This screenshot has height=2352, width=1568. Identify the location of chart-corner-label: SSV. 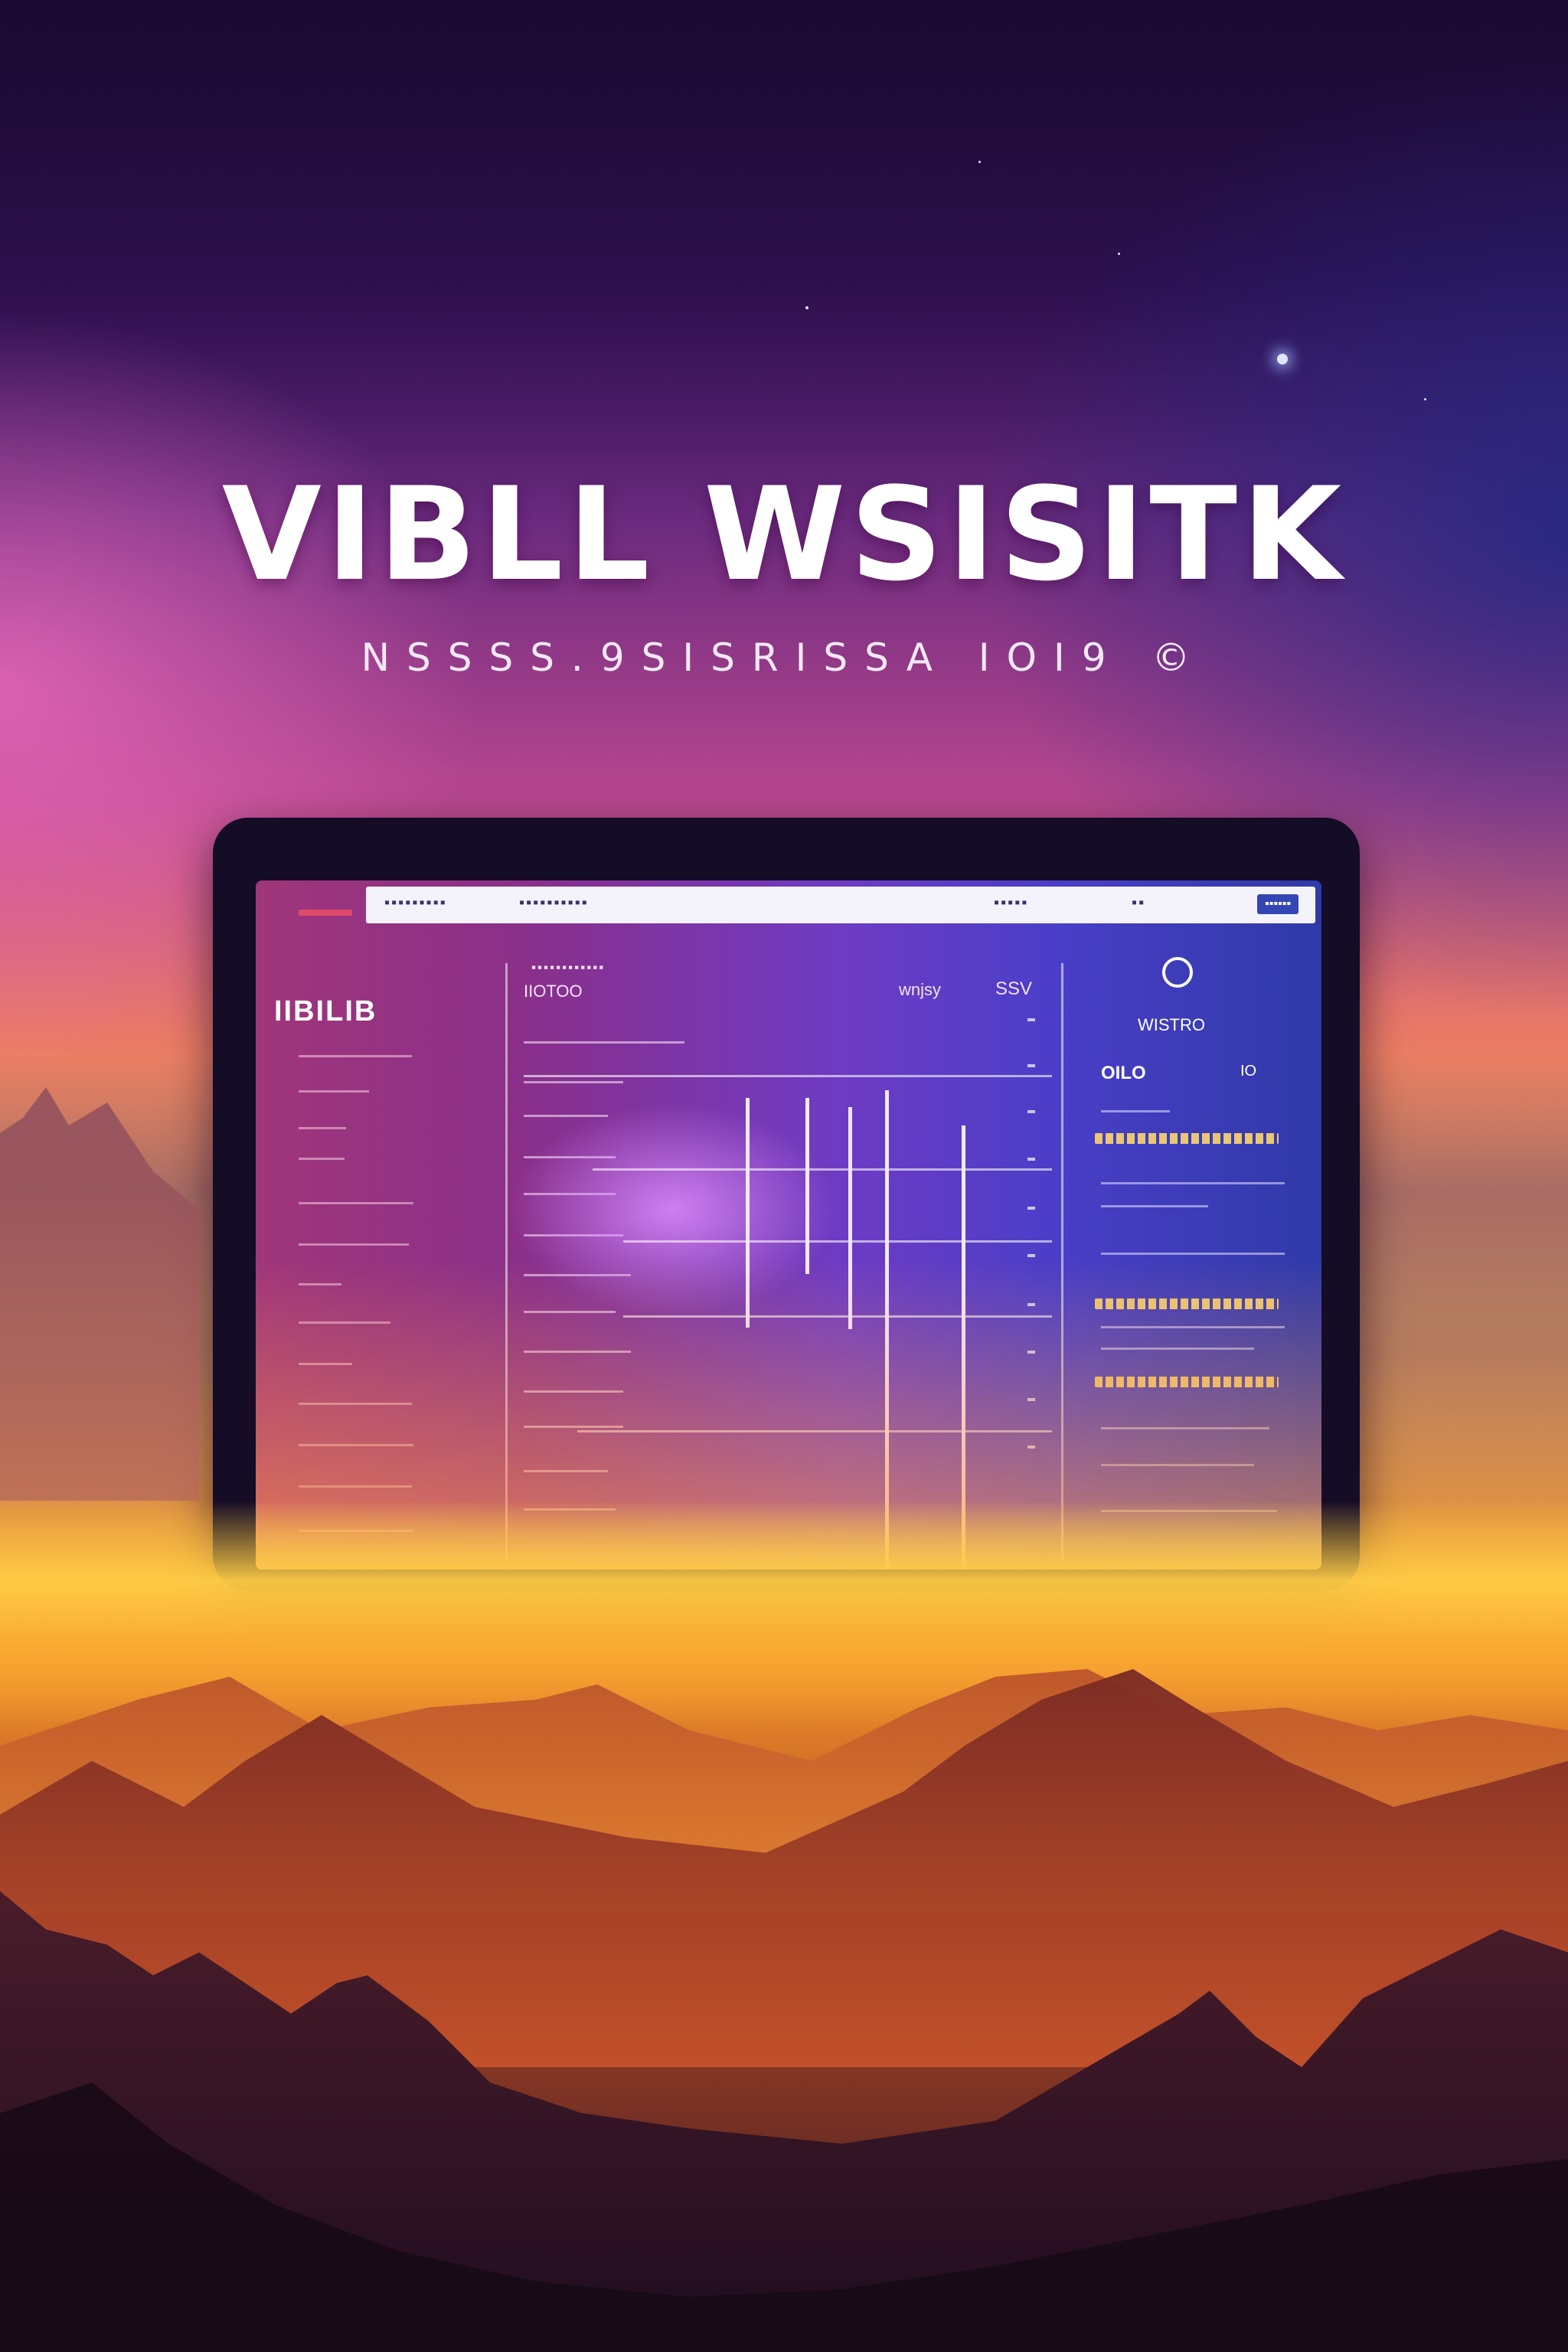
(1014, 988).